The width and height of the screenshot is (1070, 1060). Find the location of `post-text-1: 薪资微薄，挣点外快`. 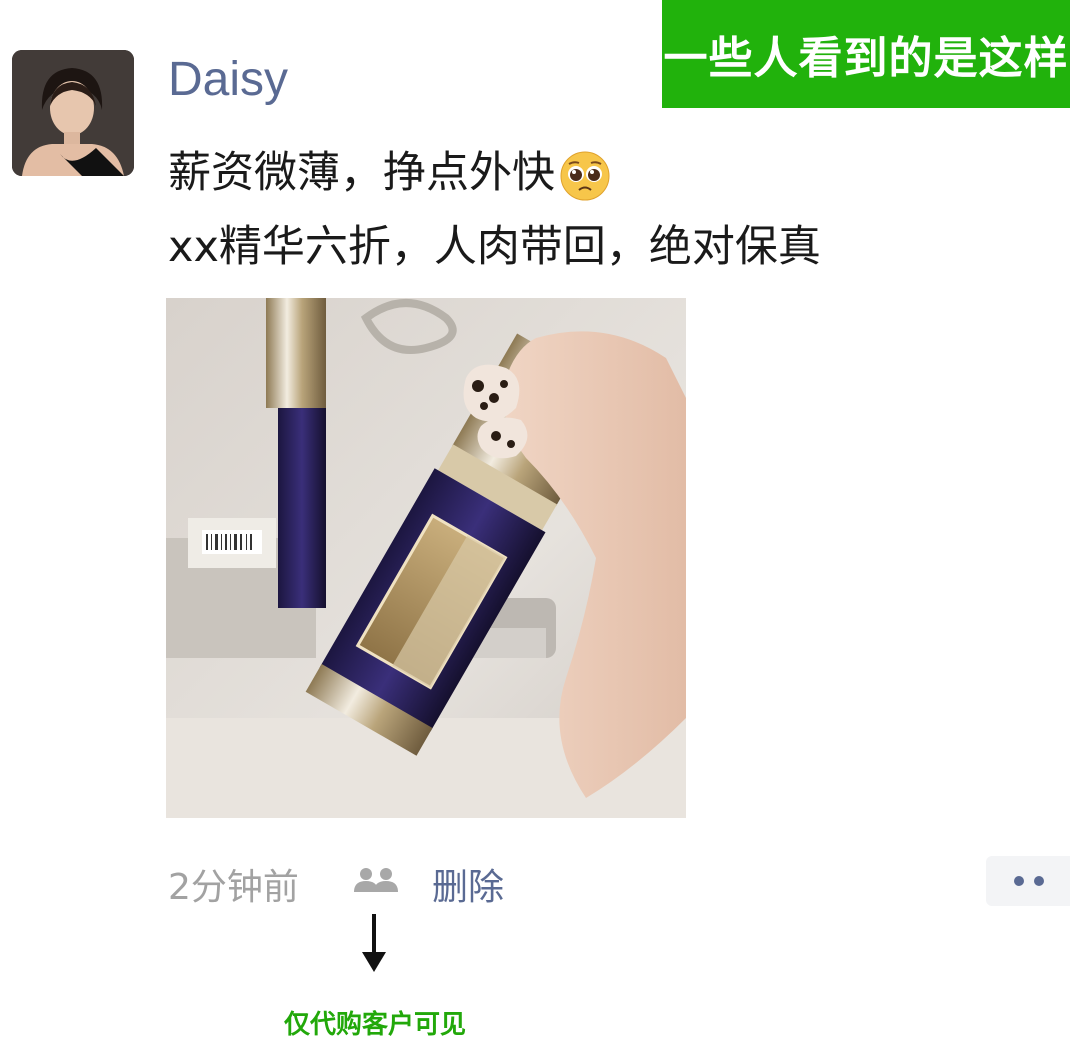

post-text-1: 薪资微薄，挣点外快 is located at coordinates (361, 173).